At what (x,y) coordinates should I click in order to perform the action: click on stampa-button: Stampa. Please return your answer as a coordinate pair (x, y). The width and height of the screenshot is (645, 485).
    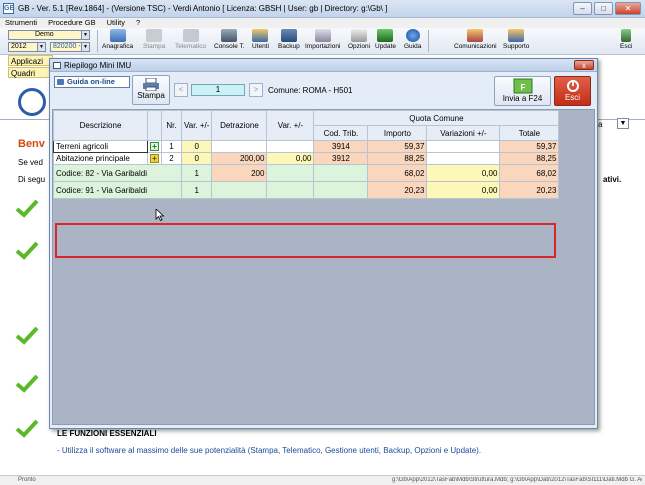
    Looking at the image, I should click on (151, 90).